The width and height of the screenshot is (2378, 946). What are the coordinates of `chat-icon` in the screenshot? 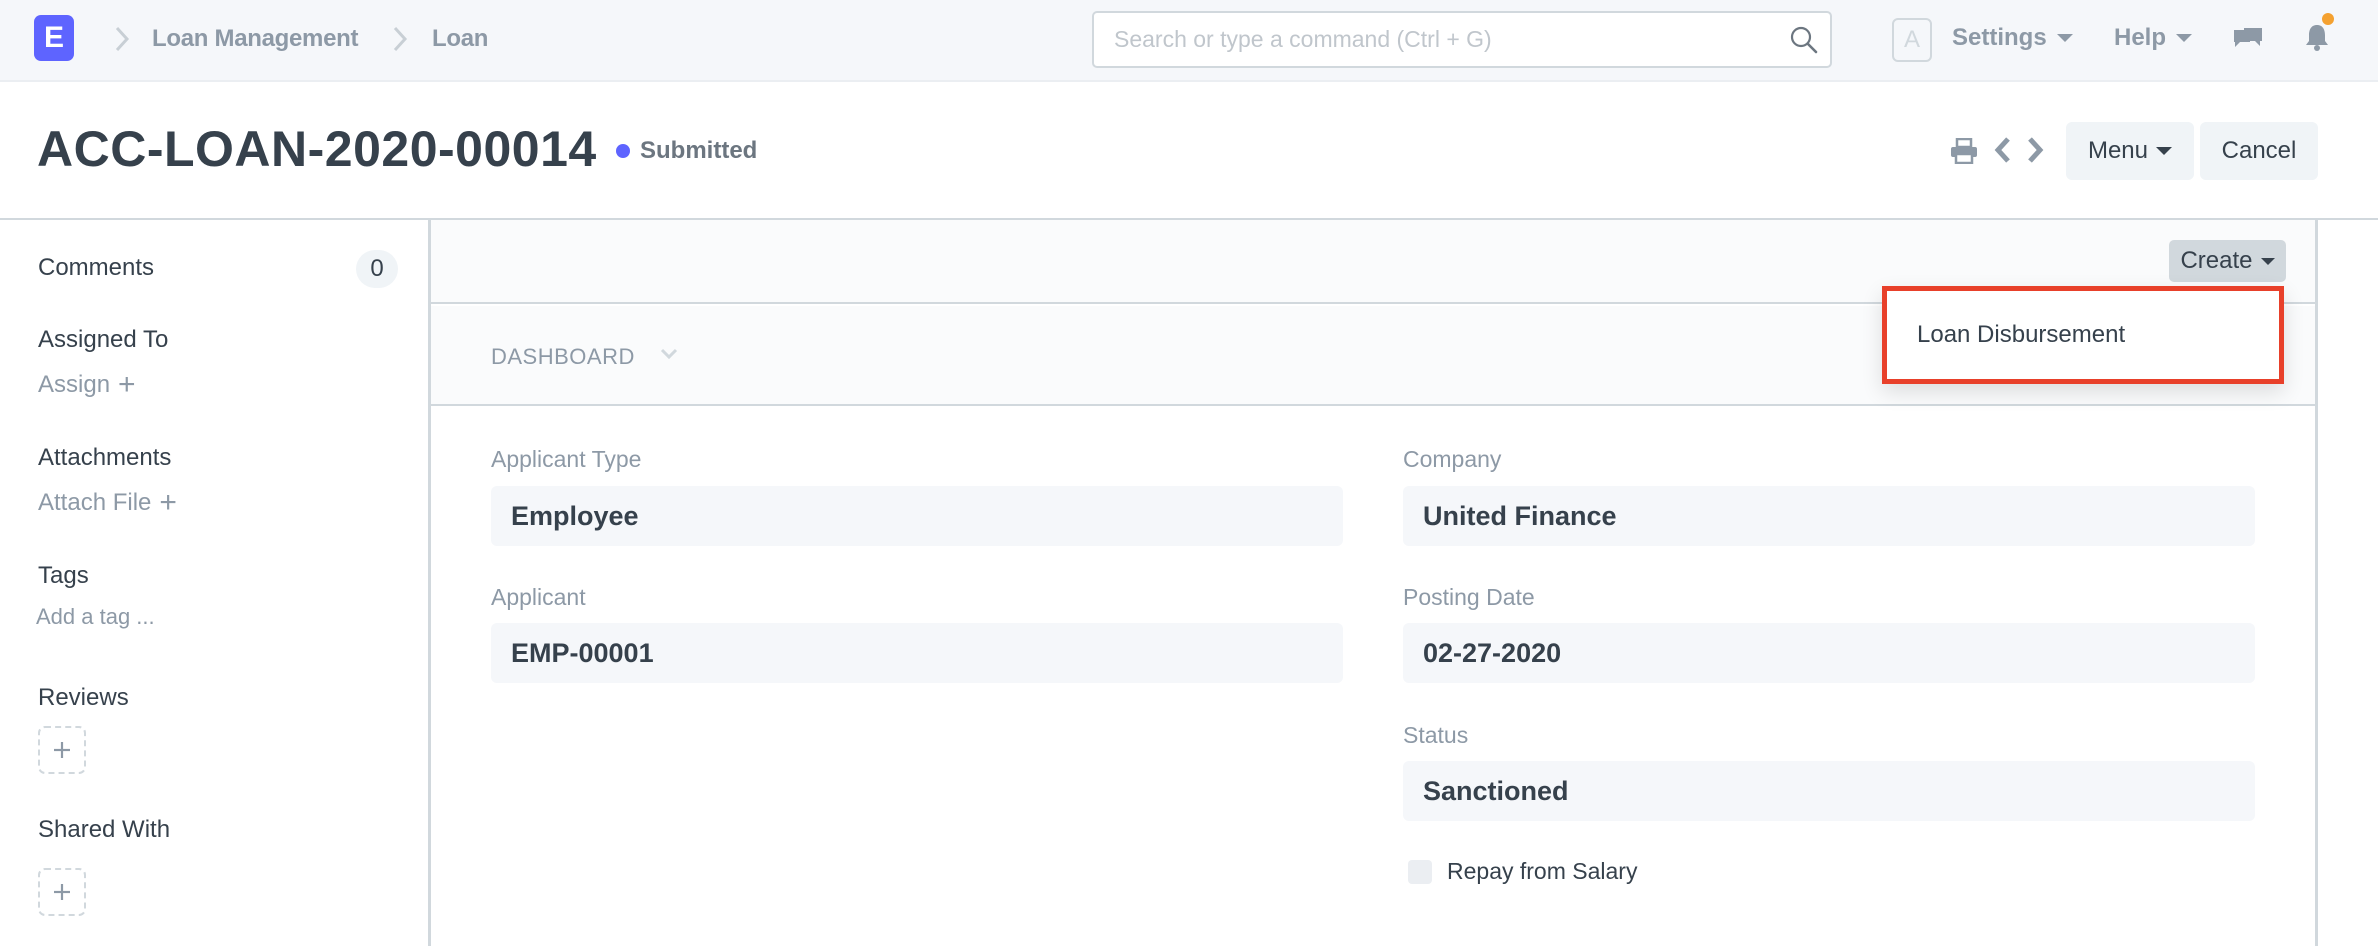 It's located at (2248, 42).